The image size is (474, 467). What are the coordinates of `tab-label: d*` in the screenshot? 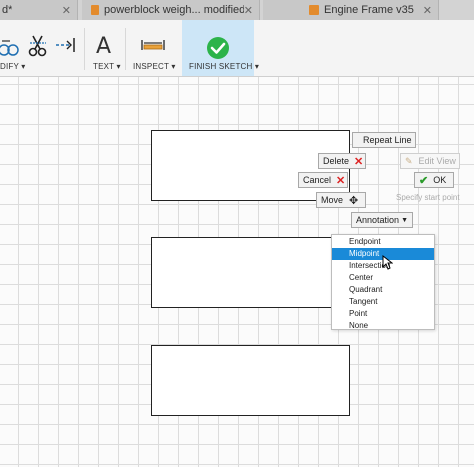 It's located at (7, 10).